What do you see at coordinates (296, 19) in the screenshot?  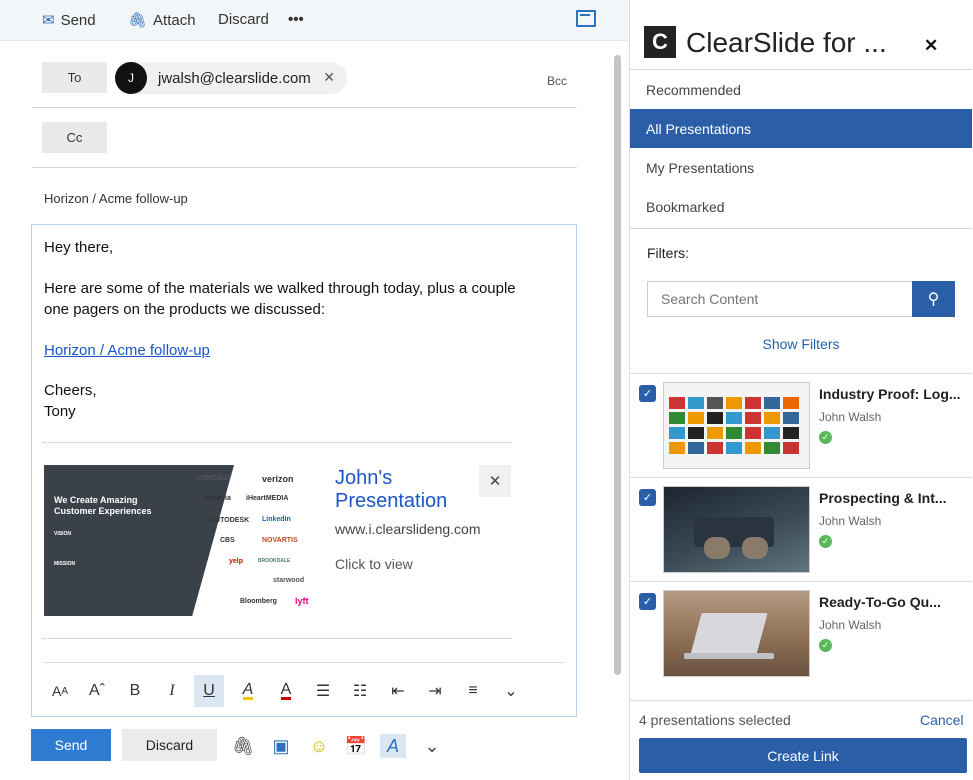 I see `more-options-button: •••` at bounding box center [296, 19].